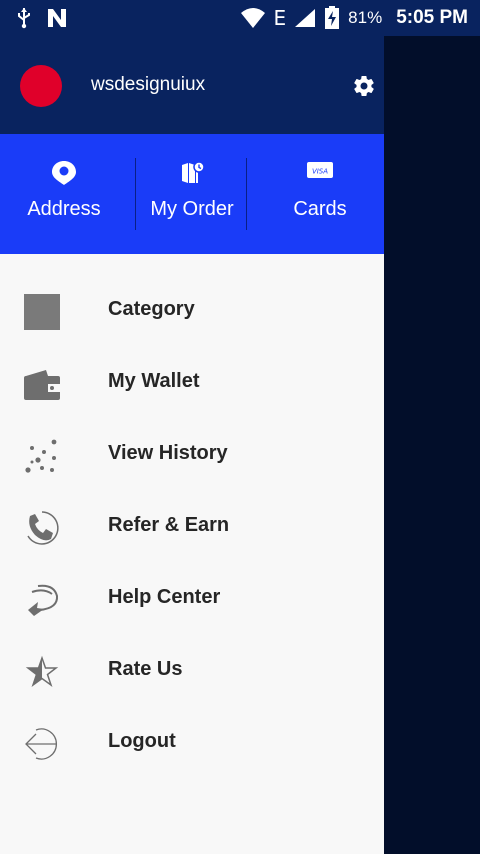  Describe the element at coordinates (364, 86) in the screenshot. I see `gear-icon` at that location.